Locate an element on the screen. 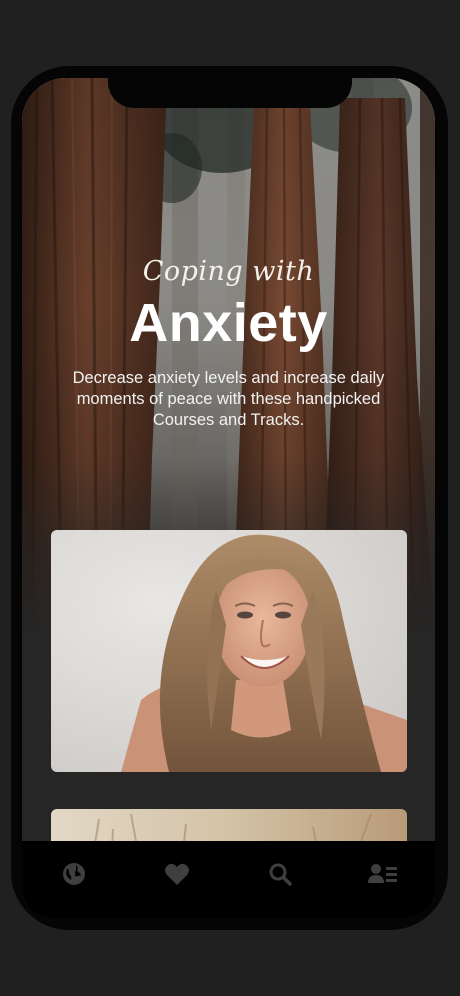  device-notch is located at coordinates (230, 89).